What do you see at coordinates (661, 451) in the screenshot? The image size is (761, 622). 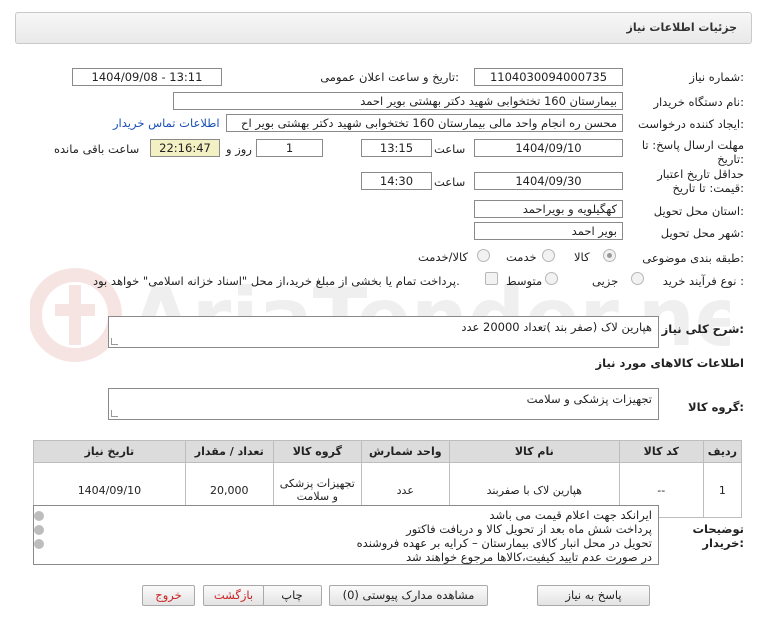 I see `col-header-code: کد کالا` at bounding box center [661, 451].